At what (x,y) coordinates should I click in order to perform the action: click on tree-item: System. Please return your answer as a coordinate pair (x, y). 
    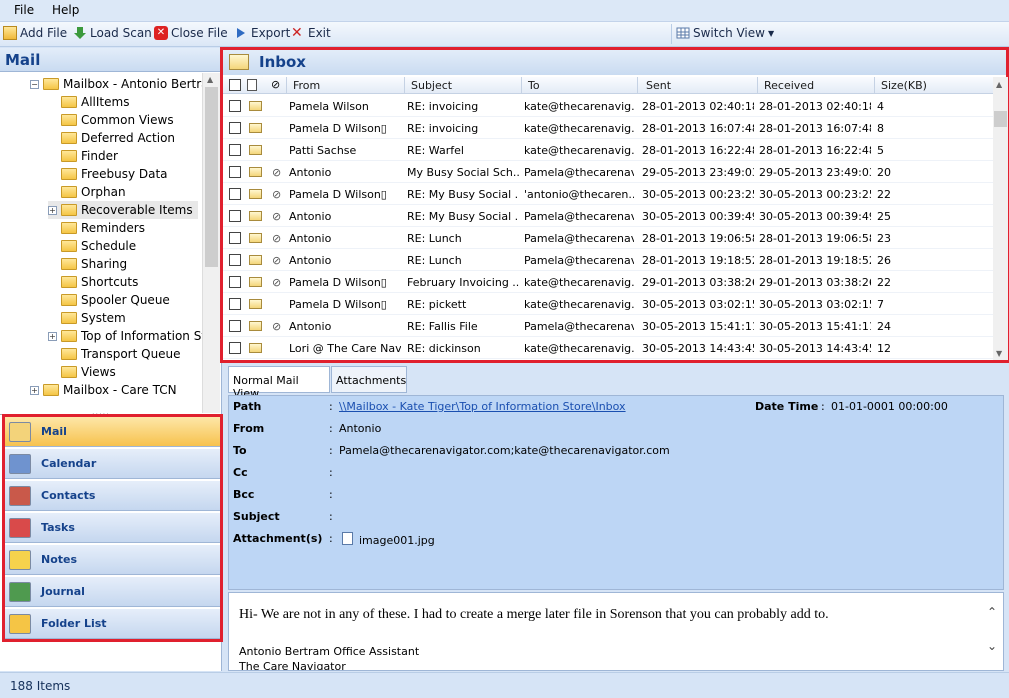
    Looking at the image, I should click on (87, 318).